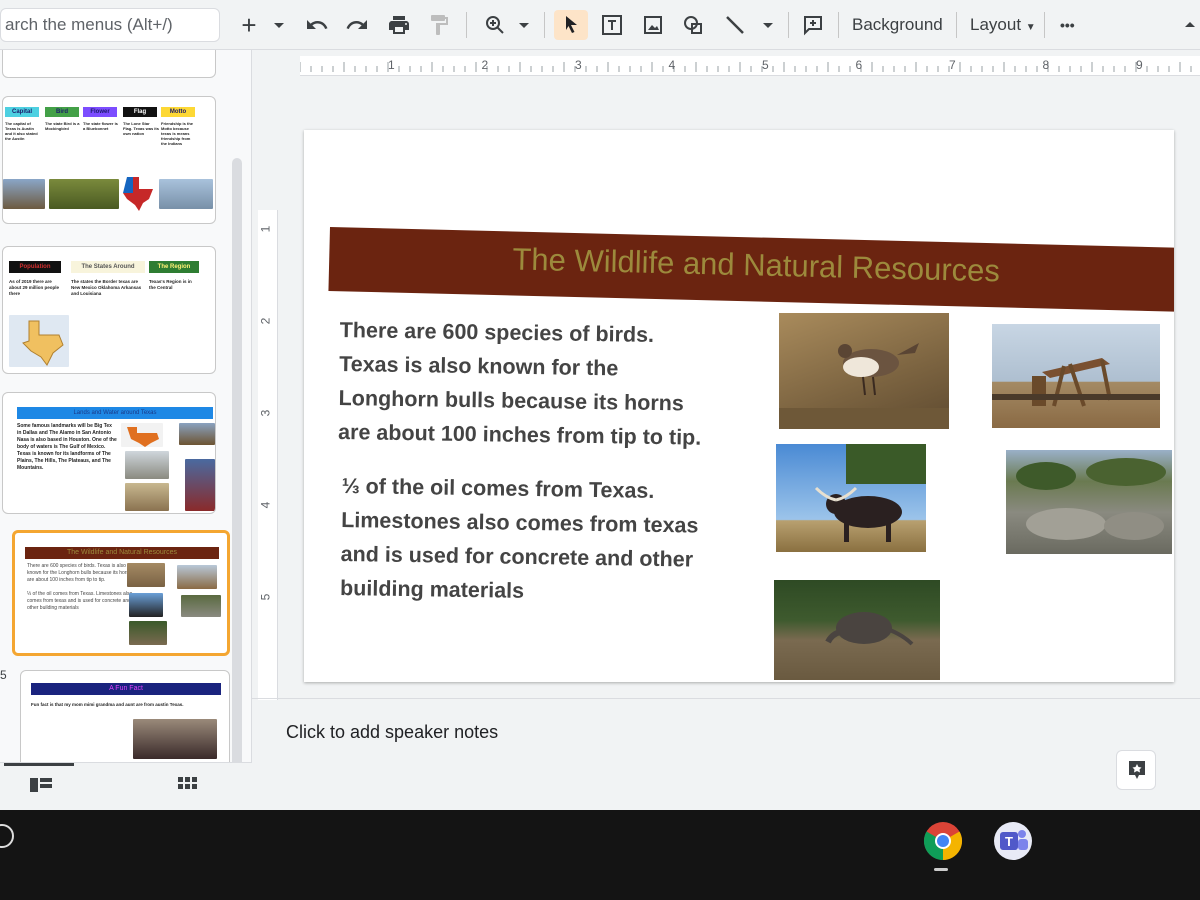  What do you see at coordinates (768, 25) in the screenshot?
I see `line-chevron-icon` at bounding box center [768, 25].